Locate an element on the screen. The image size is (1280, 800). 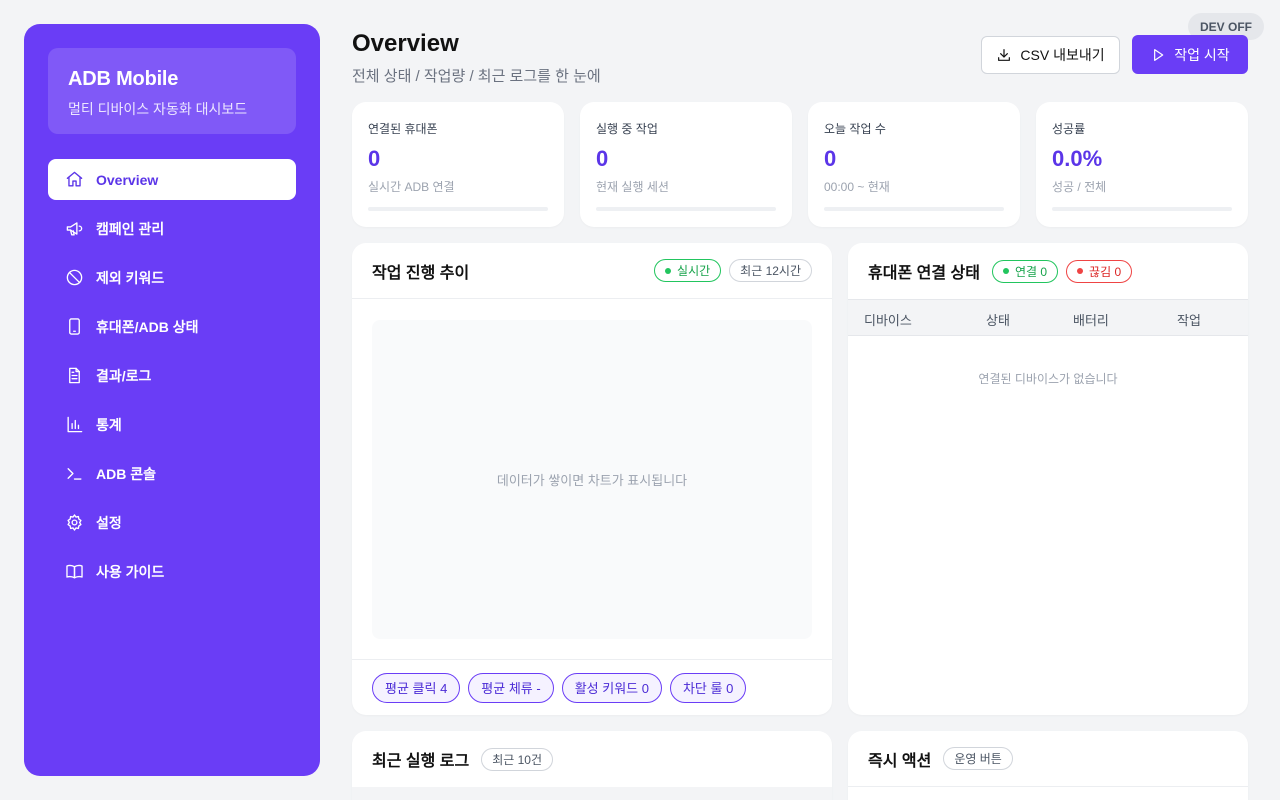
stat-label: 오늘 작업 수 is located at coordinates (855, 129).